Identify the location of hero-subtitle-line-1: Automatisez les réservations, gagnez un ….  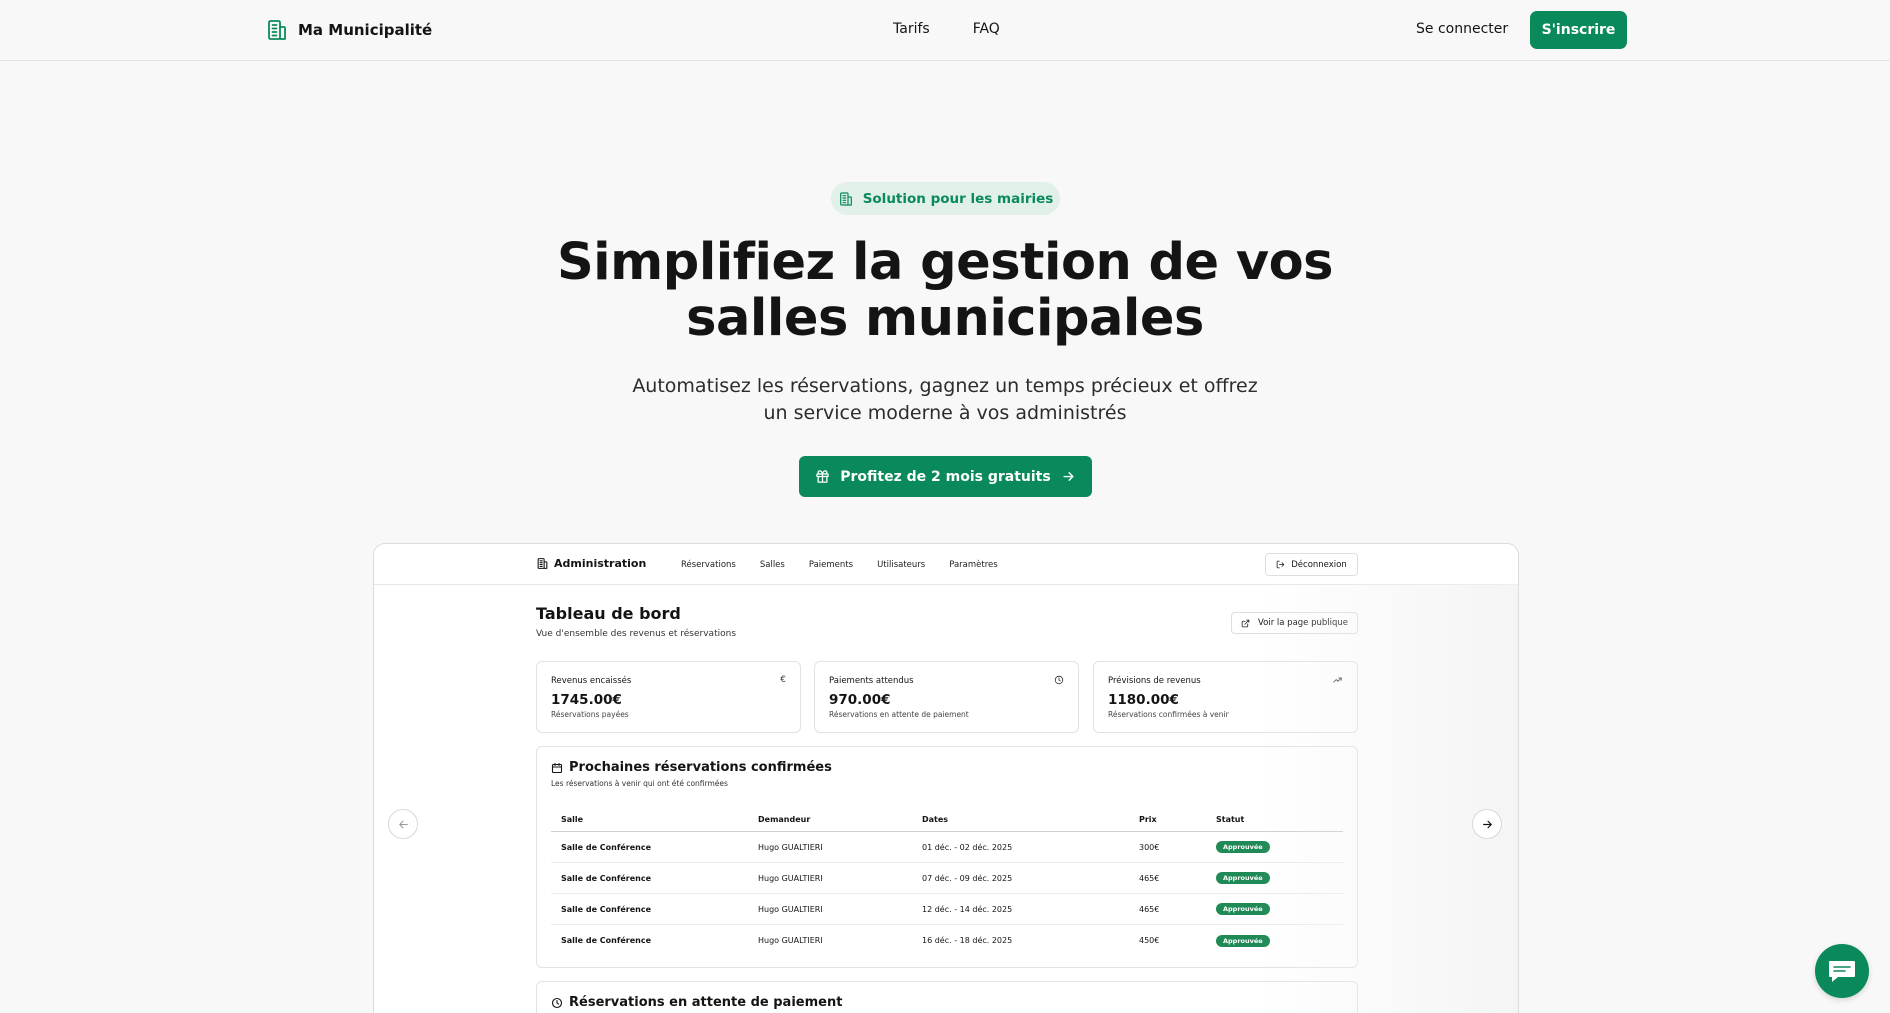
(945, 386).